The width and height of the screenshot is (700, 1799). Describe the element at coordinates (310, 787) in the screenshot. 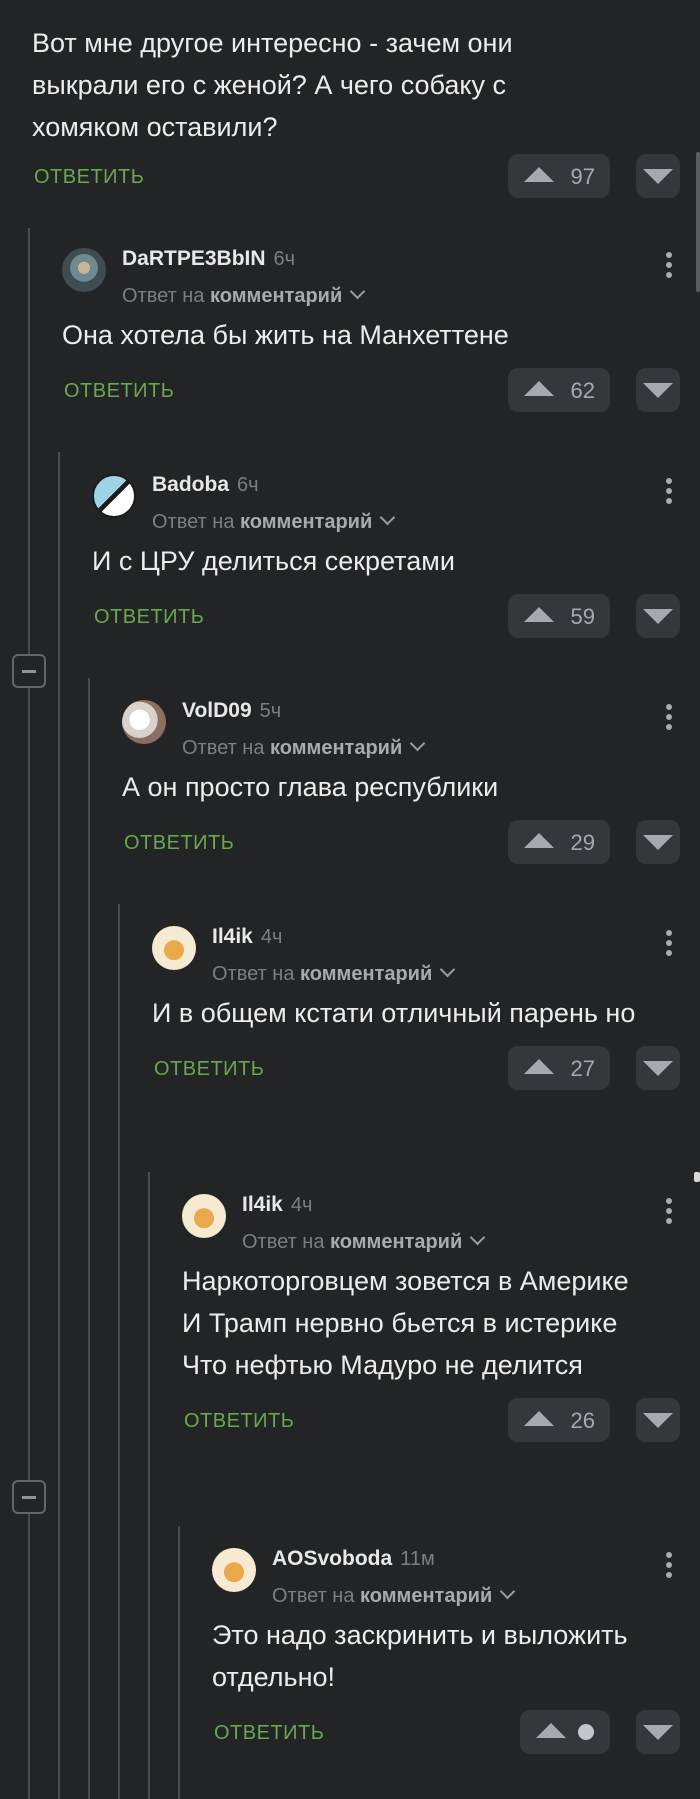

I see `comment-text: А он просто глава республики` at that location.